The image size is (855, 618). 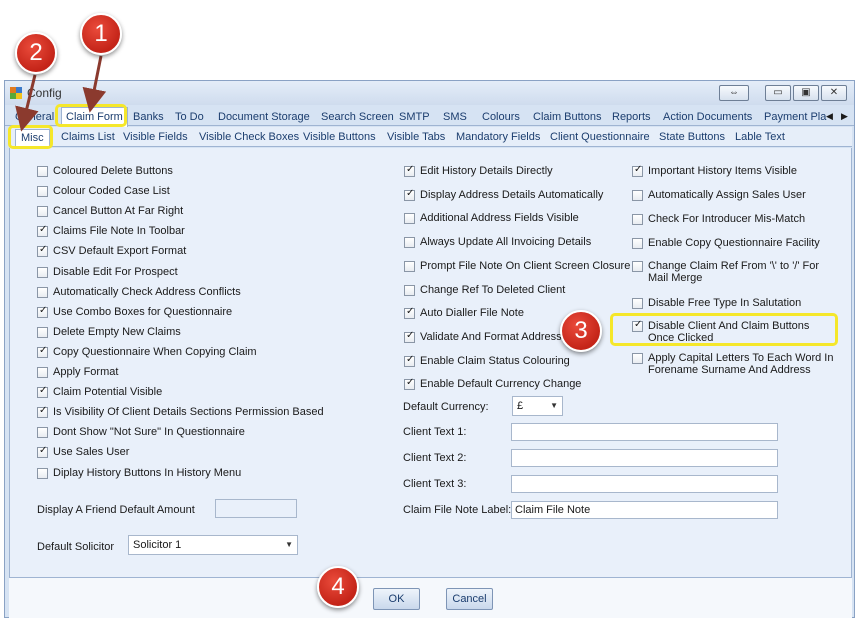 I want to click on minimize-button: ▭, so click(x=778, y=93).